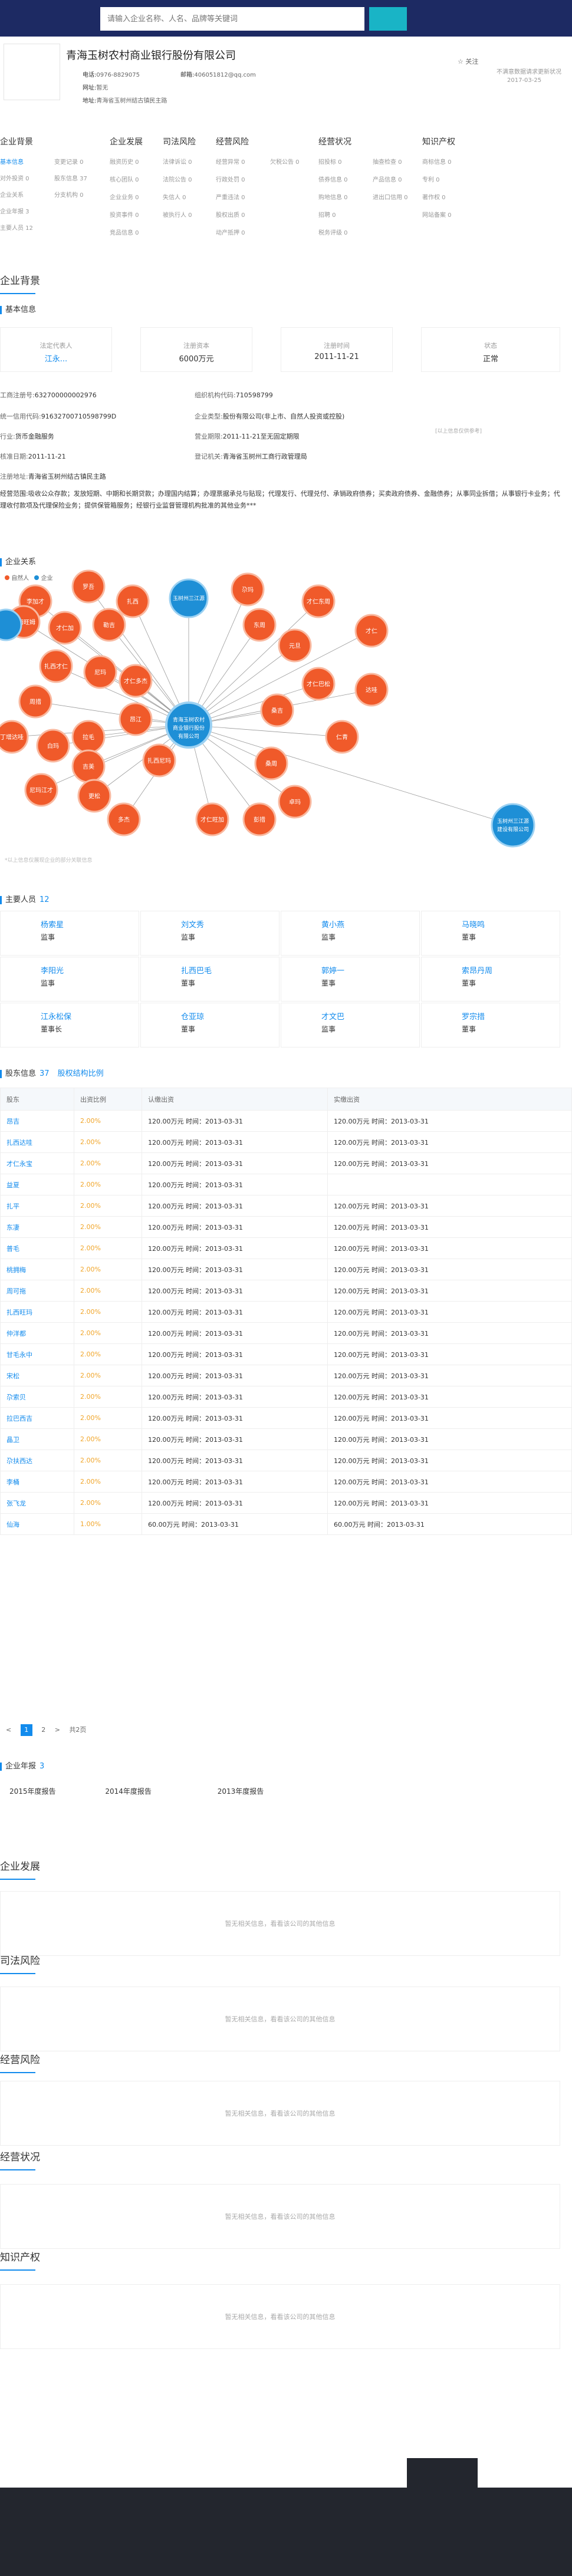  Describe the element at coordinates (37, 1354) in the screenshot. I see `shareholder-name: 甘毛永中` at that location.